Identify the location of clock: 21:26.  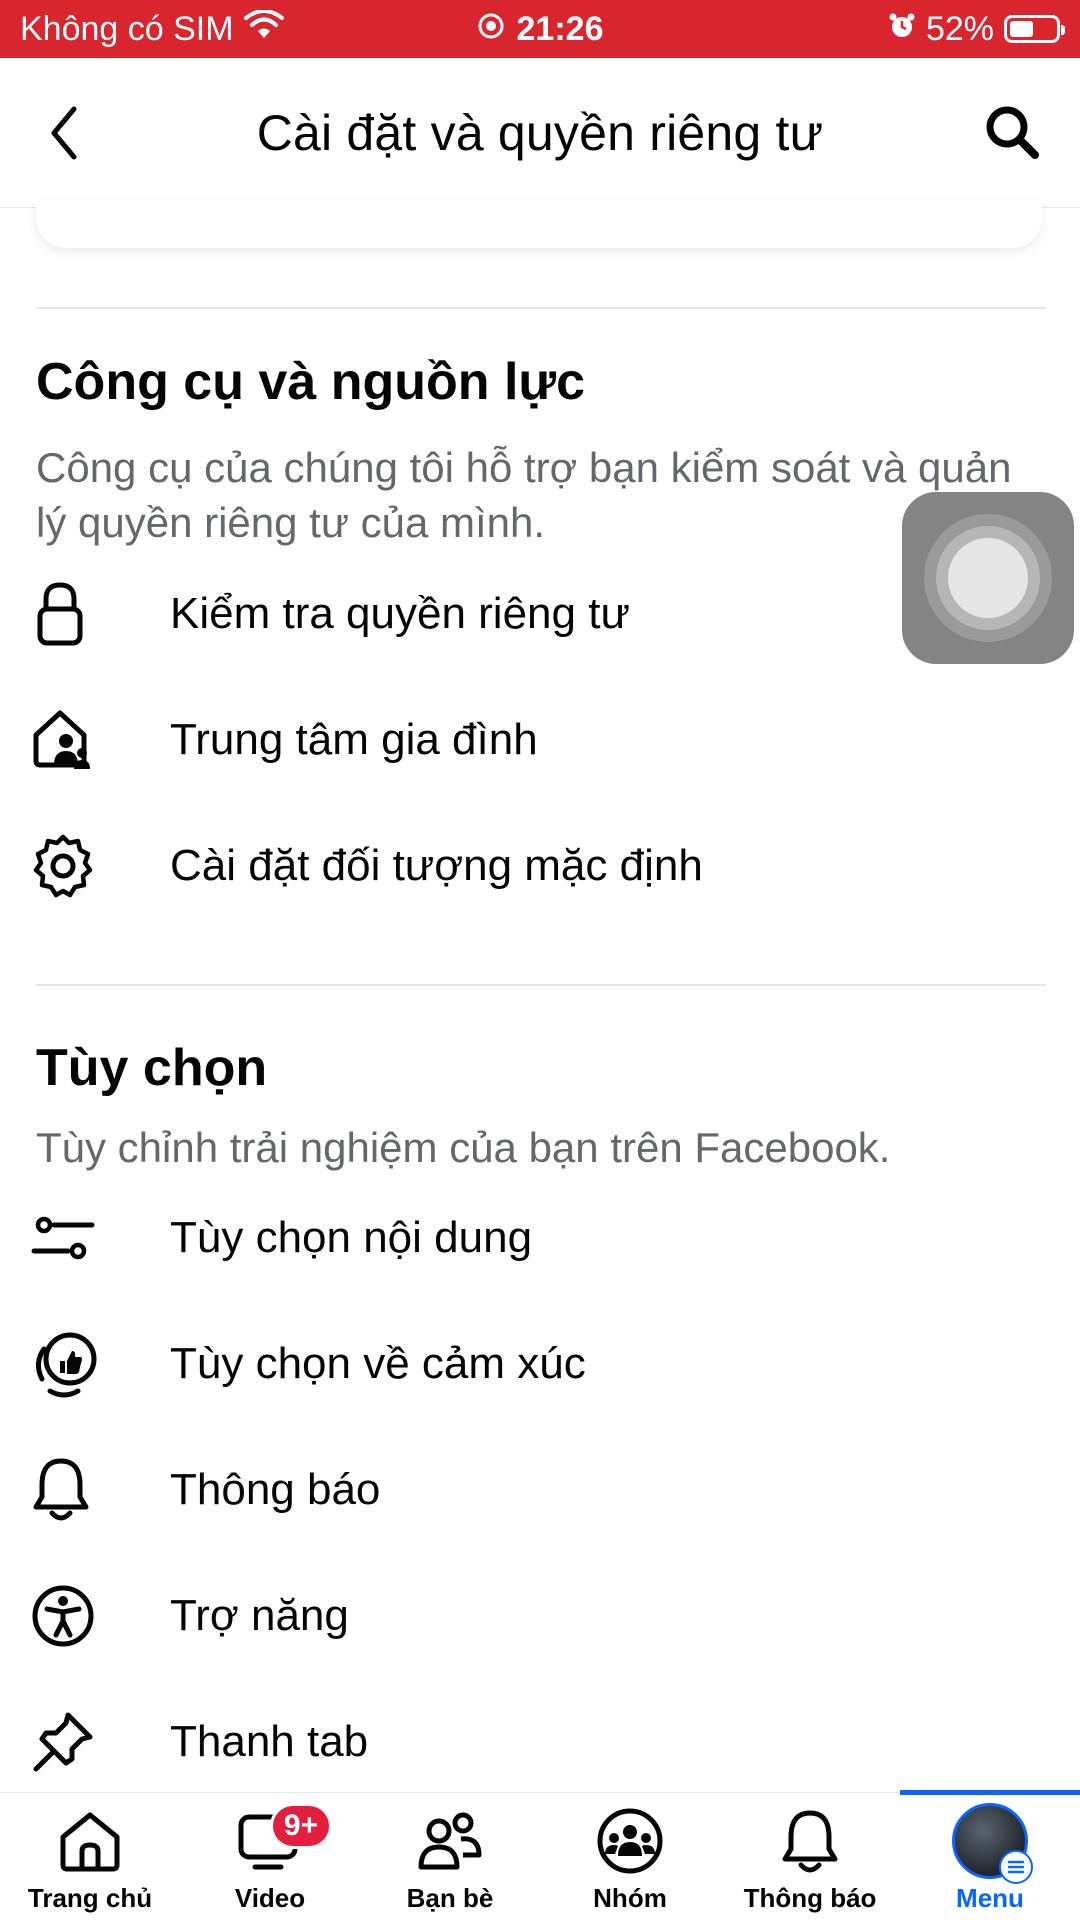
(560, 28).